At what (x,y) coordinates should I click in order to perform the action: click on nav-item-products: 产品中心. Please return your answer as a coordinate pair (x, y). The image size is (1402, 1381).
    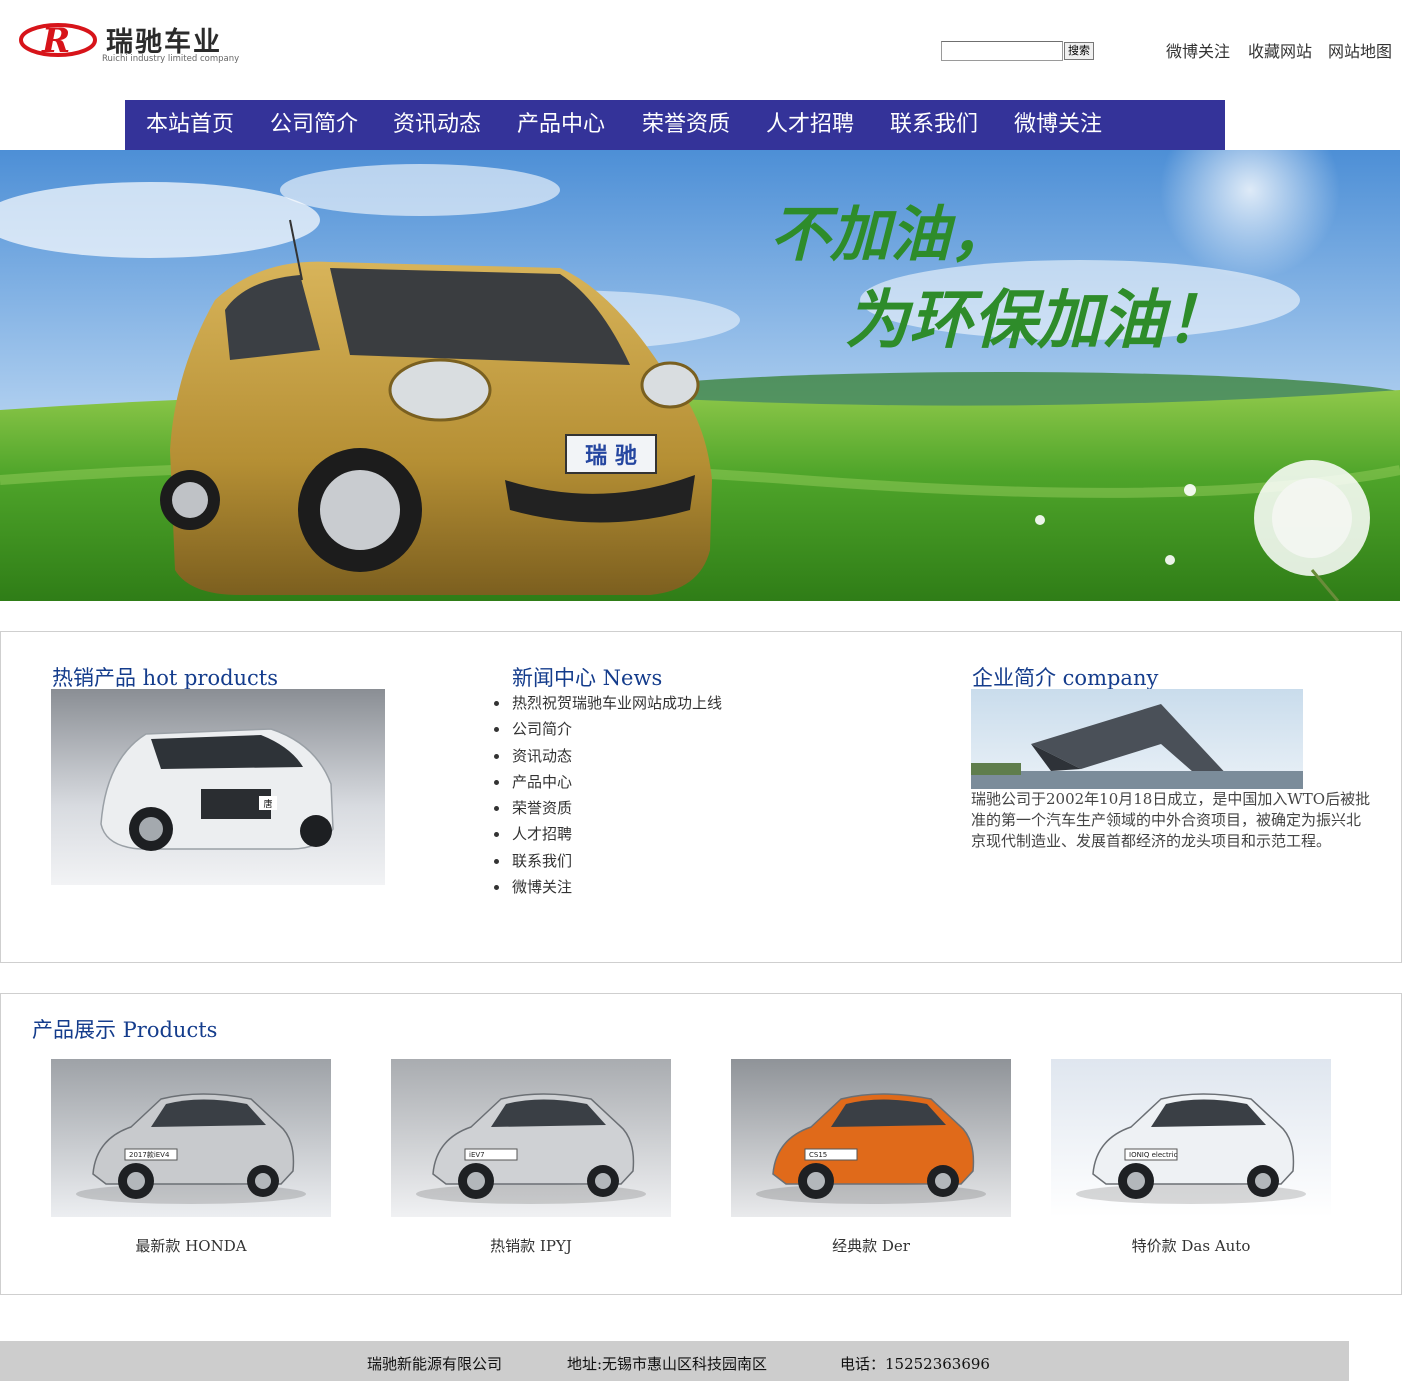
    Looking at the image, I should click on (561, 125).